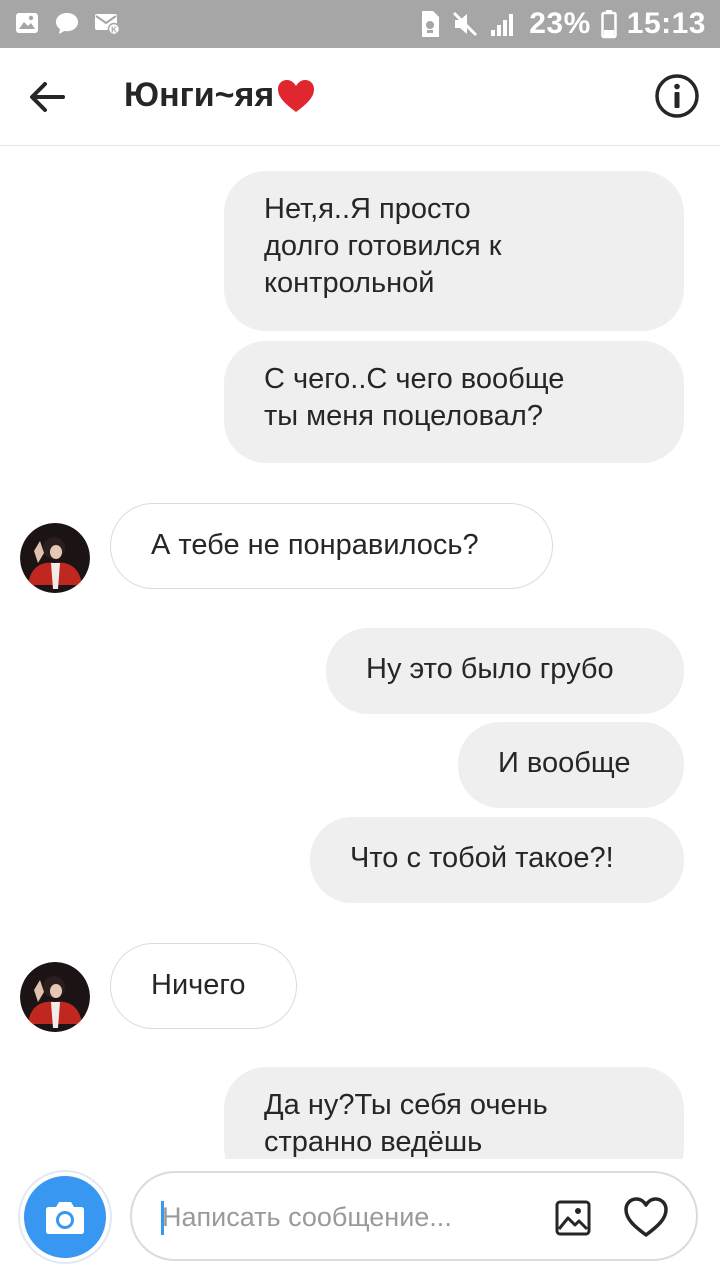 The width and height of the screenshot is (720, 1280). I want to click on message-text: ты меня поцеловал?, so click(403, 416).